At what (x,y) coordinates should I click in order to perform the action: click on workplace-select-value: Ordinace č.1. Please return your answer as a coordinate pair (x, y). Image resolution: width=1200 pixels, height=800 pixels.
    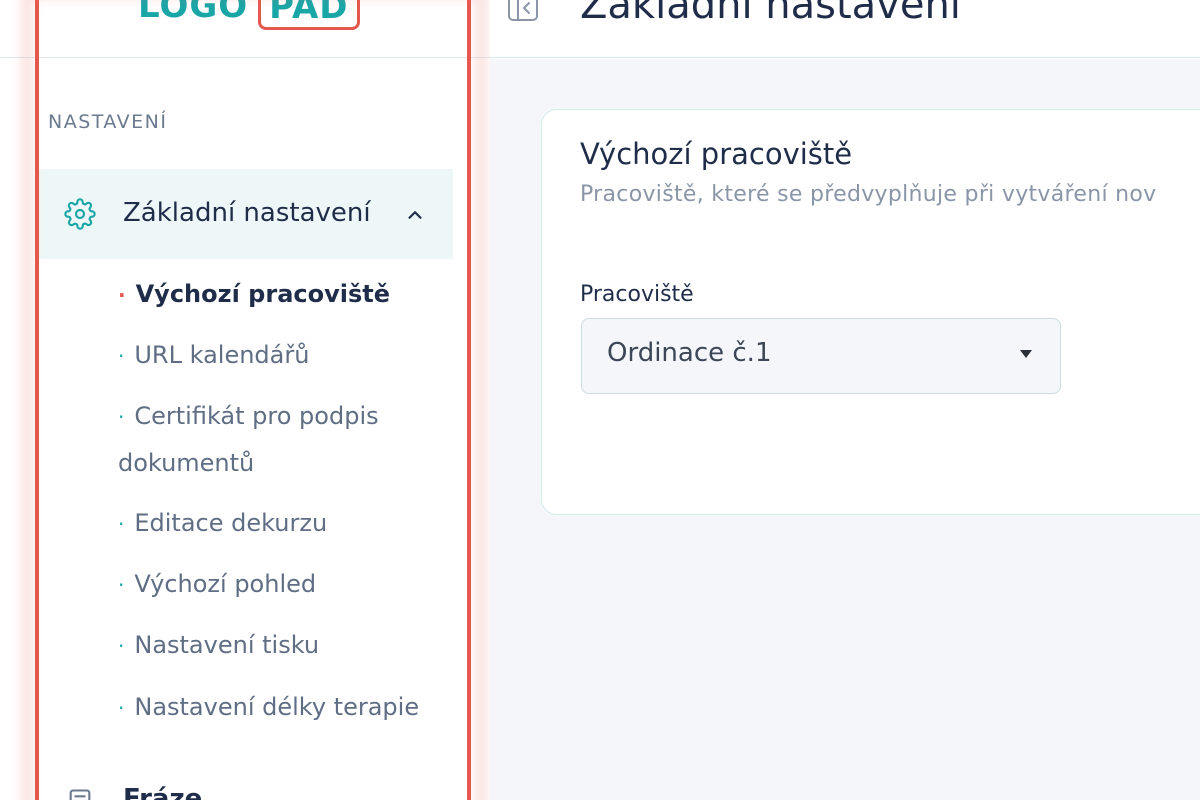
    Looking at the image, I should click on (689, 353).